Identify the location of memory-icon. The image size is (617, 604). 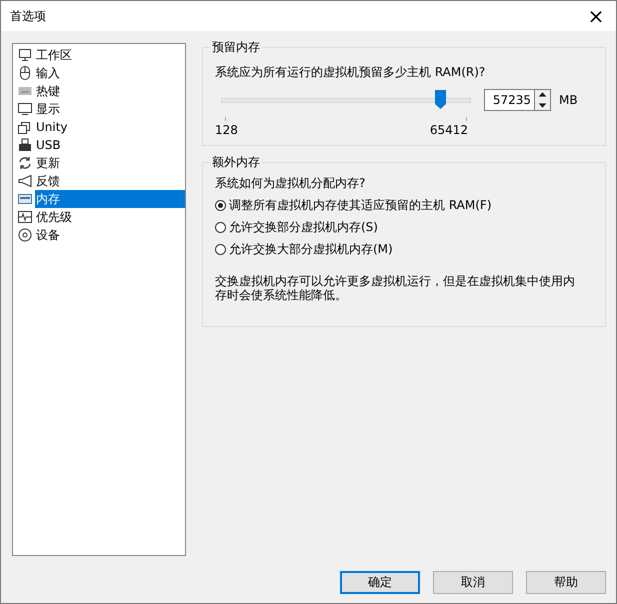
(25, 199).